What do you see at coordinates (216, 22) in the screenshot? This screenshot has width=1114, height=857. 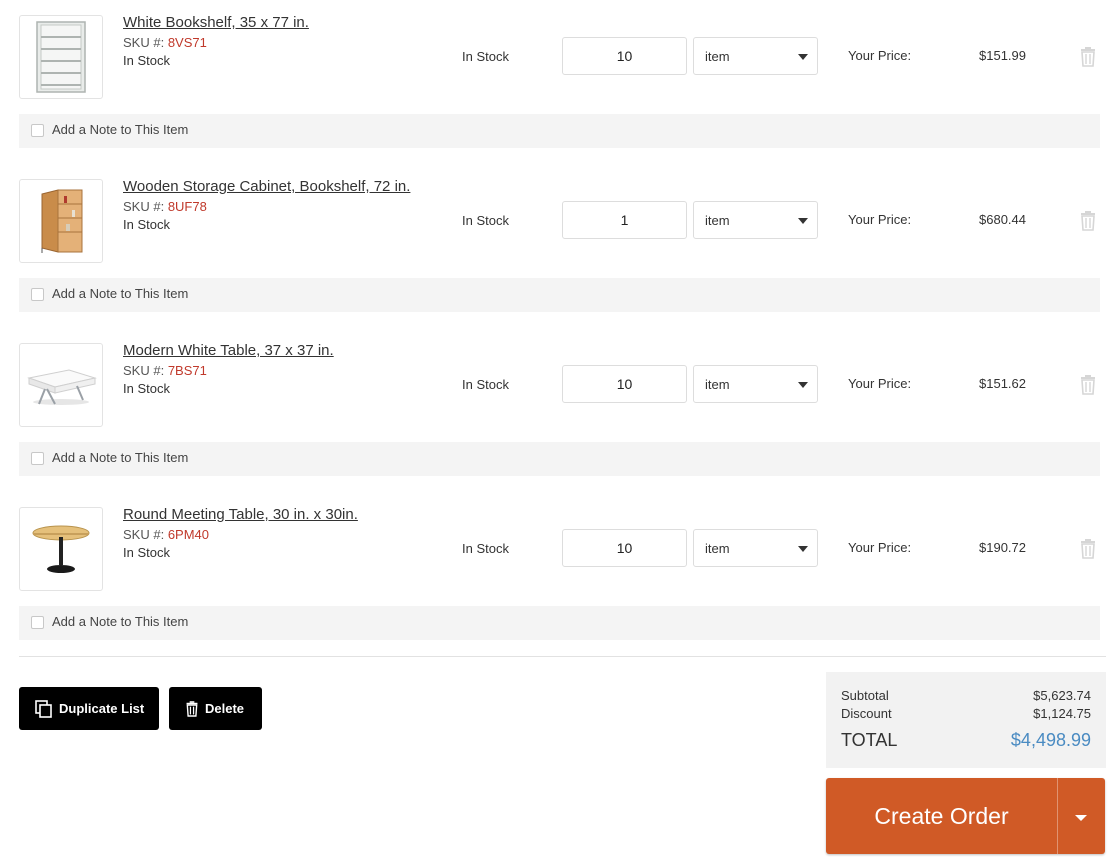 I see `product-name-link: White Bookshelf, 35 x 77 in.` at bounding box center [216, 22].